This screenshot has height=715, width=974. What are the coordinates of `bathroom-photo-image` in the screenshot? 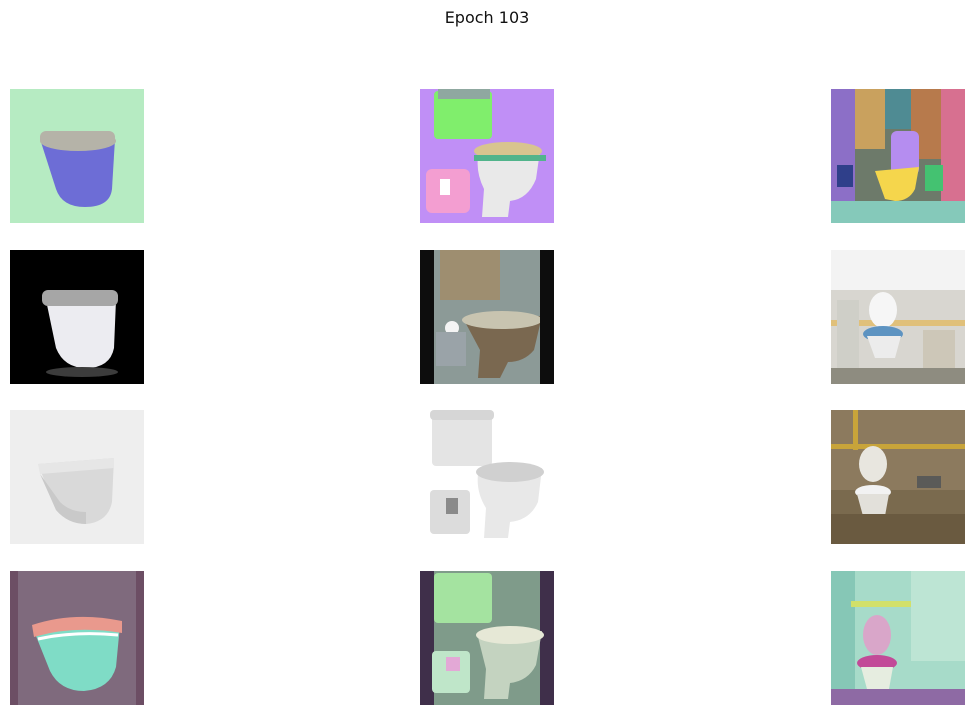 It's located at (898, 477).